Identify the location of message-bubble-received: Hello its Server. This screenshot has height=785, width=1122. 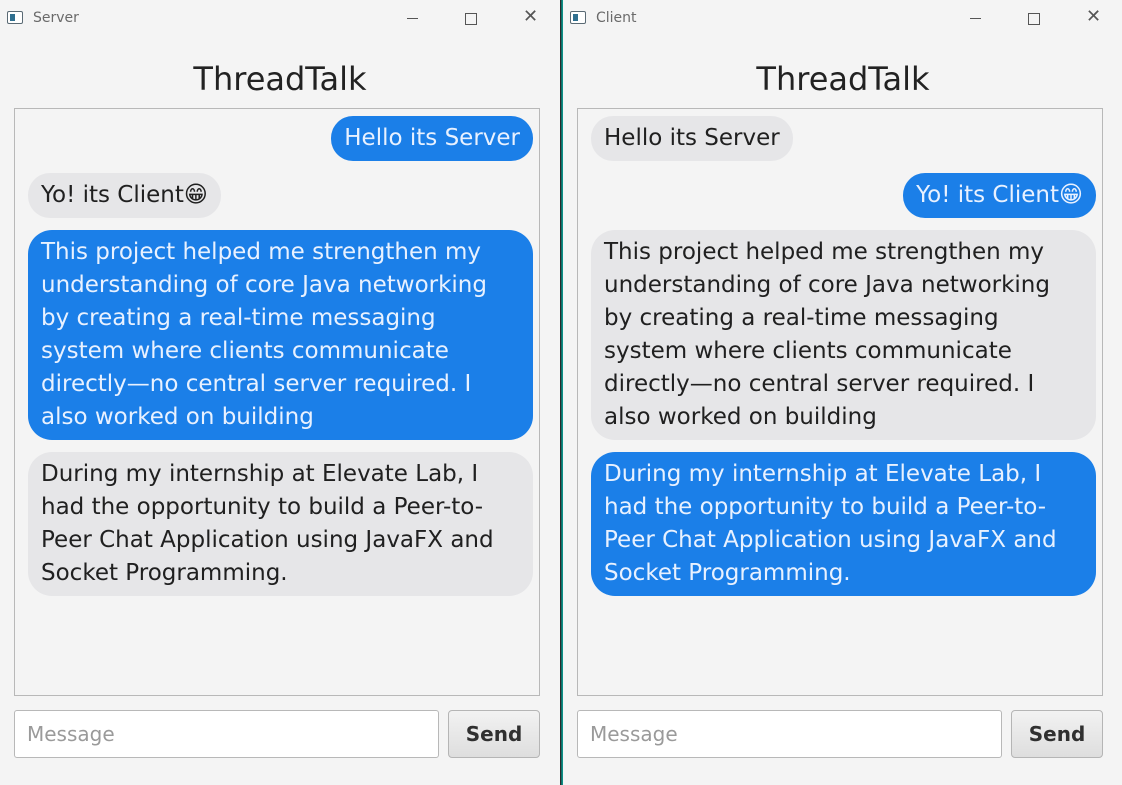
(692, 138).